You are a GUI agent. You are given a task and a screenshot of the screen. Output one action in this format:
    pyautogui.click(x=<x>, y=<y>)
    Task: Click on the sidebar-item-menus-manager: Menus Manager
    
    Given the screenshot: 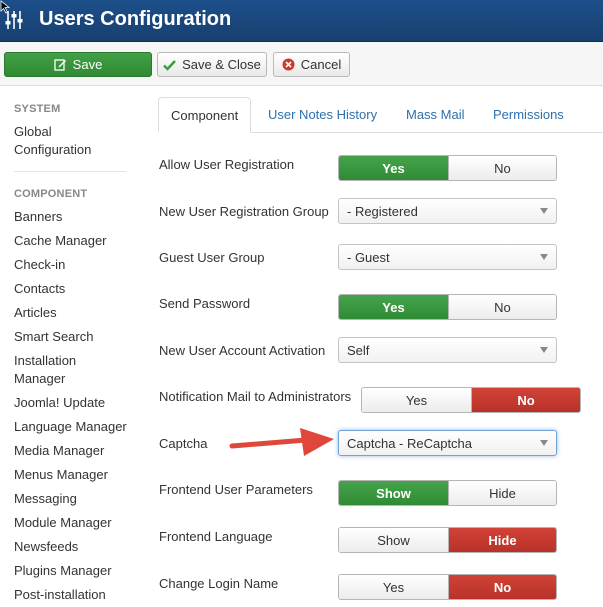 What is the action you would take?
    pyautogui.click(x=74, y=475)
    